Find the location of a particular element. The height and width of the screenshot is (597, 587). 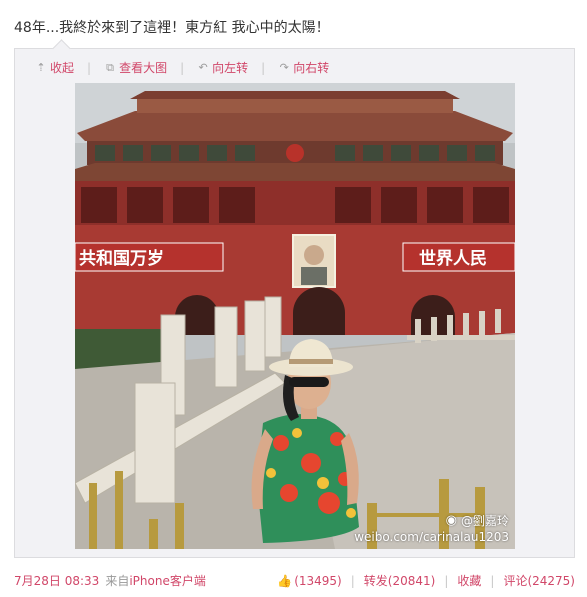

image-toolbar: ⇡ 收起 | ⧉ 查看大图 | ↶ 向左转 | ↷ 向右转 is located at coordinates (182, 67).